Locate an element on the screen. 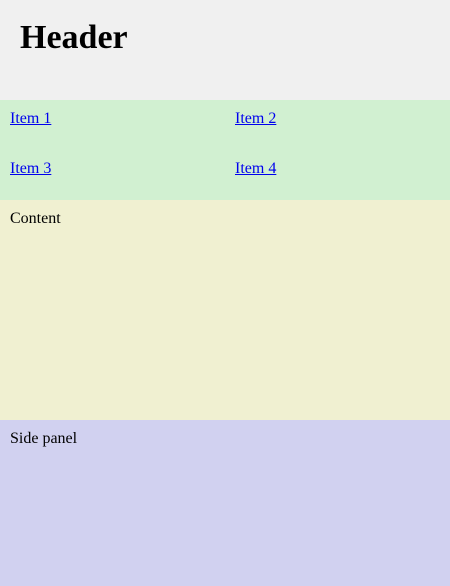 The height and width of the screenshot is (586, 450). page-title: Header is located at coordinates (74, 37).